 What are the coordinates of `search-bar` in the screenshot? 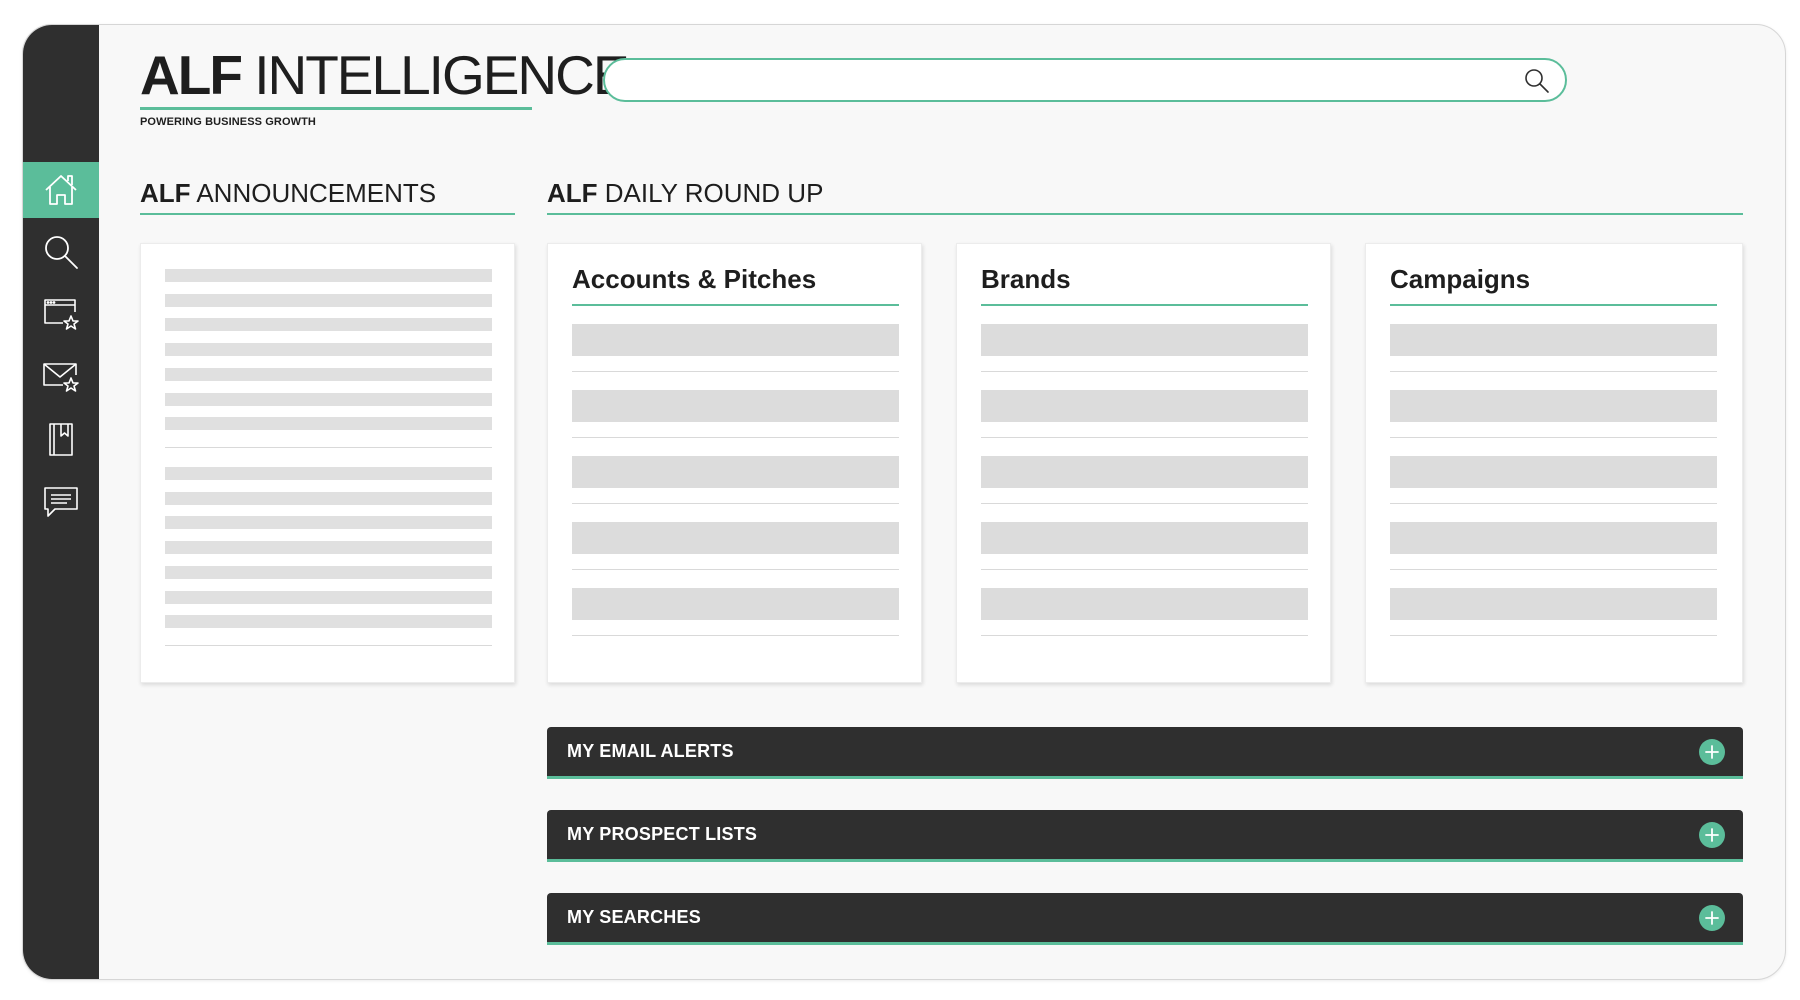 It's located at (1085, 80).